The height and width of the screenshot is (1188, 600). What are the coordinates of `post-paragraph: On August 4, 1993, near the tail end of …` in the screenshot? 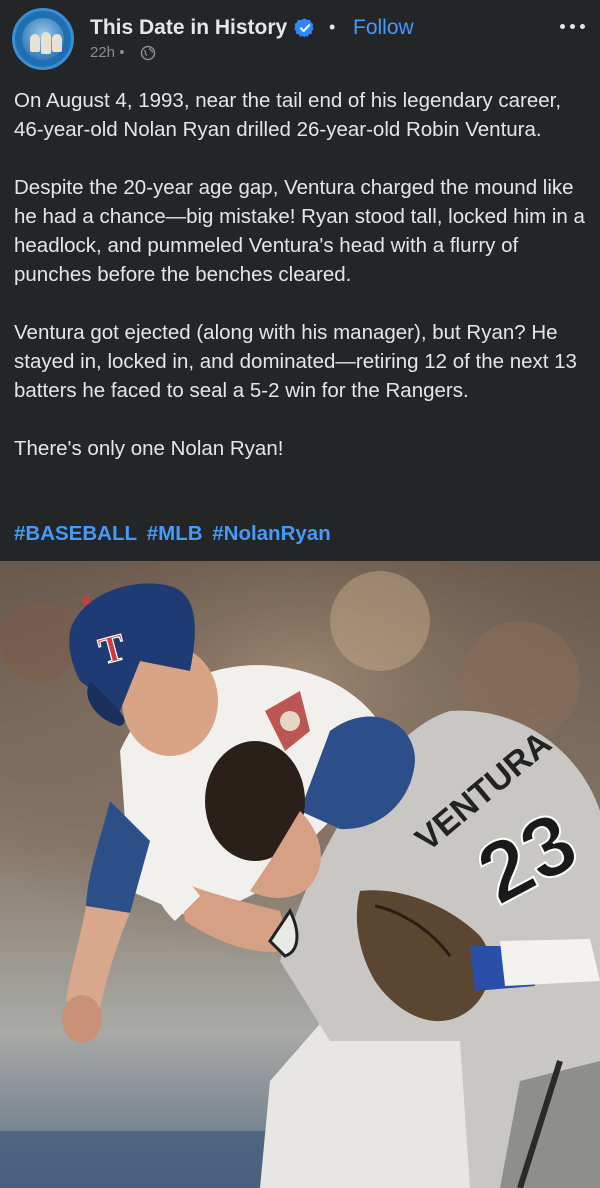 It's located at (288, 115).